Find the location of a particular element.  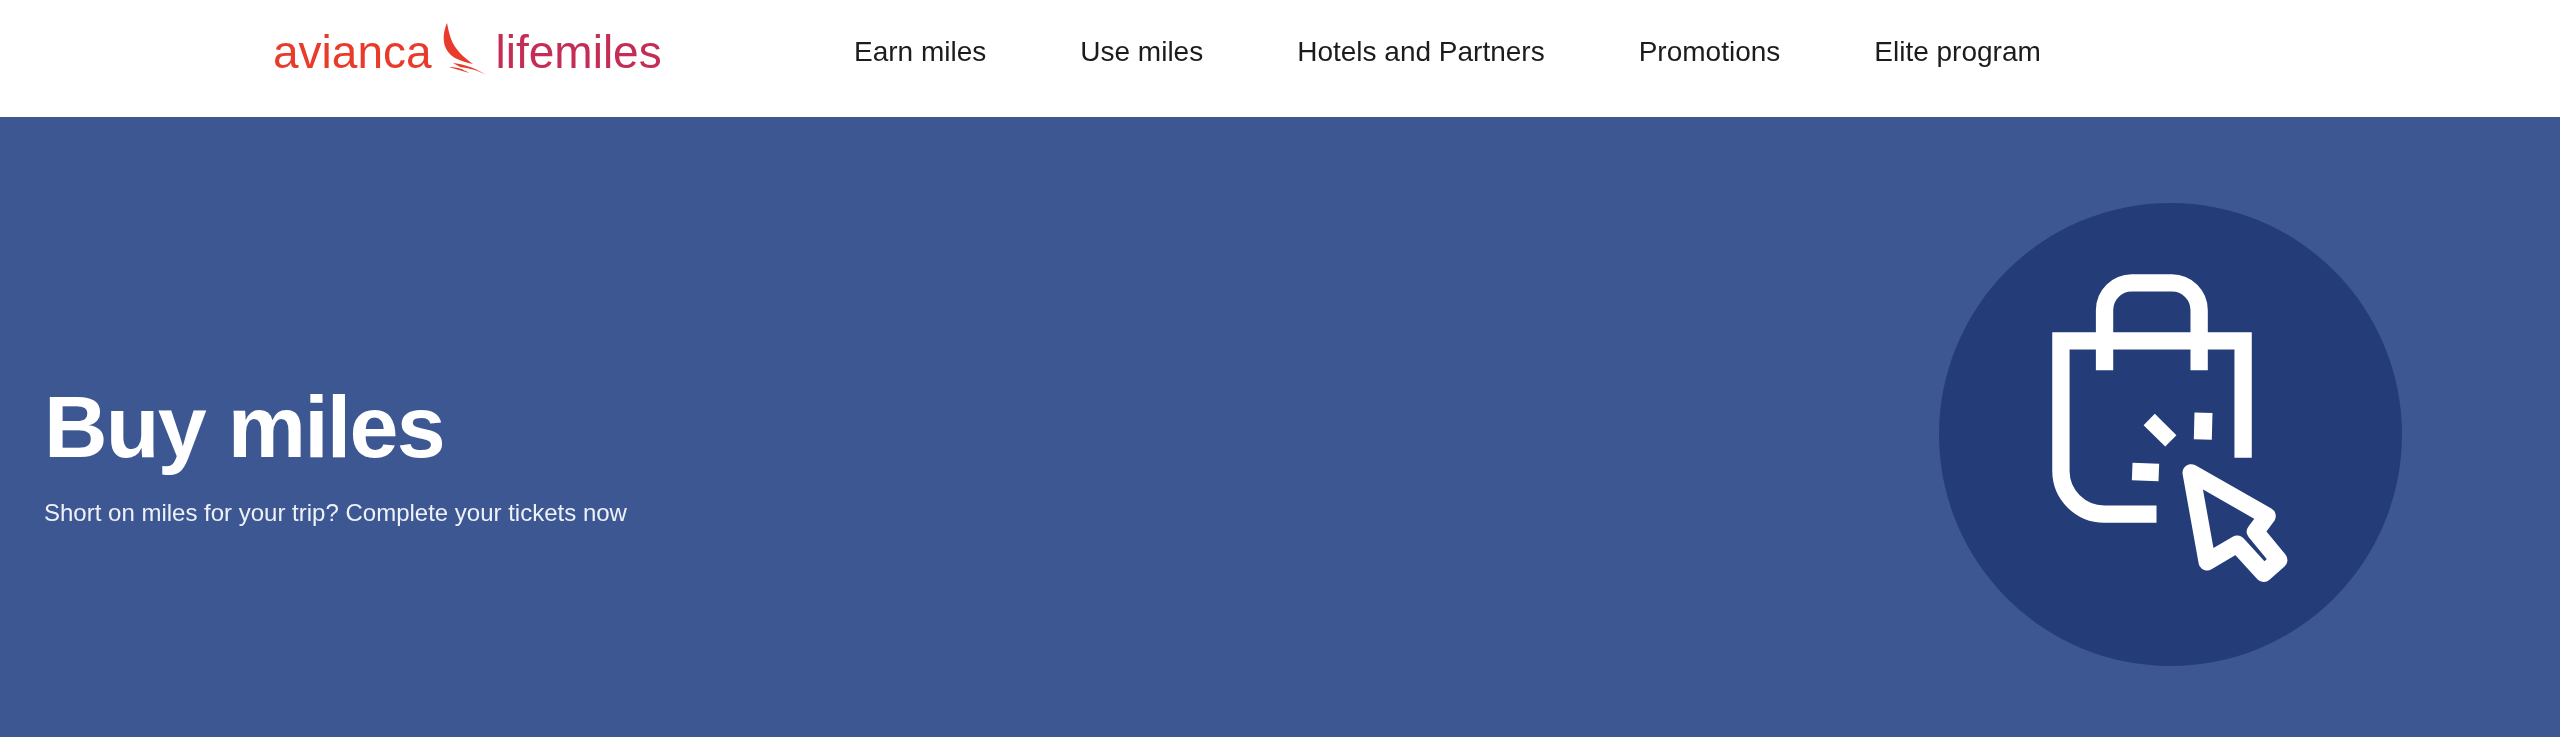

program-name: lifemiles is located at coordinates (578, 52).